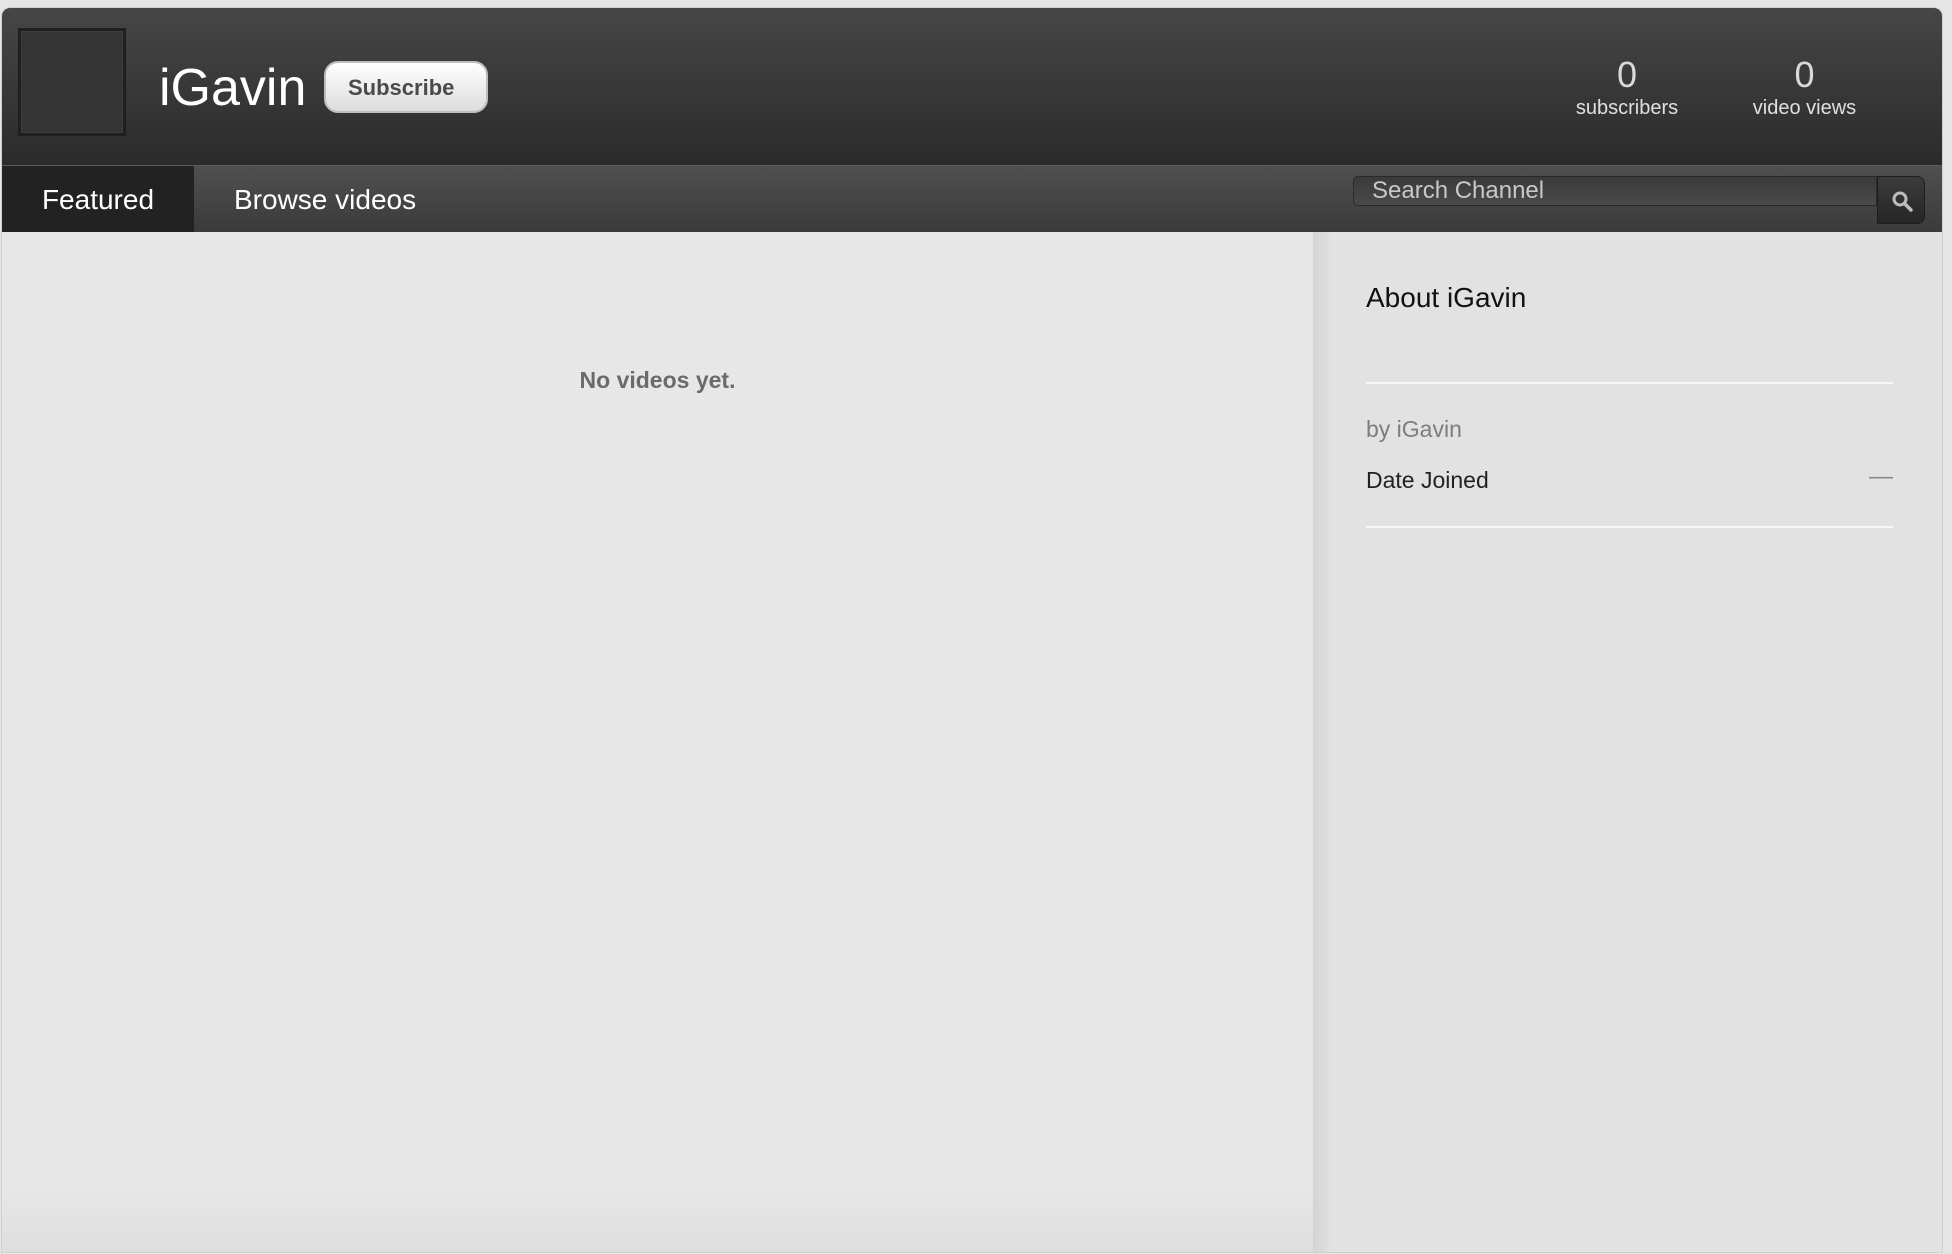 The image size is (1952, 1254). I want to click on channel-nav: Featured Browse videos, so click(972, 199).